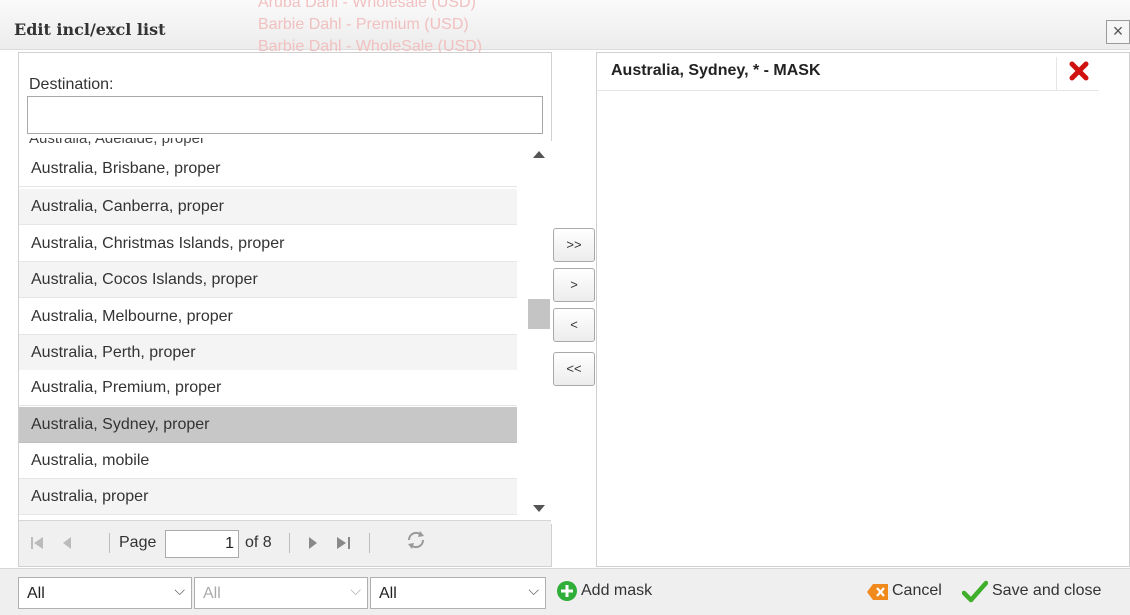  Describe the element at coordinates (285, 115) in the screenshot. I see `destination-input` at that location.